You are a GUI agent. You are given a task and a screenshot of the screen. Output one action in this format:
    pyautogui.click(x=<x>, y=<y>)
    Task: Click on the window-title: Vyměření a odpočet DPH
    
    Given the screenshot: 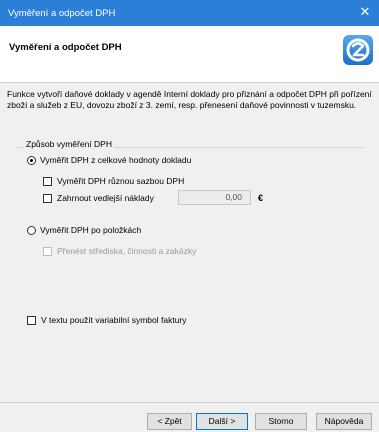 What is the action you would take?
    pyautogui.click(x=62, y=13)
    